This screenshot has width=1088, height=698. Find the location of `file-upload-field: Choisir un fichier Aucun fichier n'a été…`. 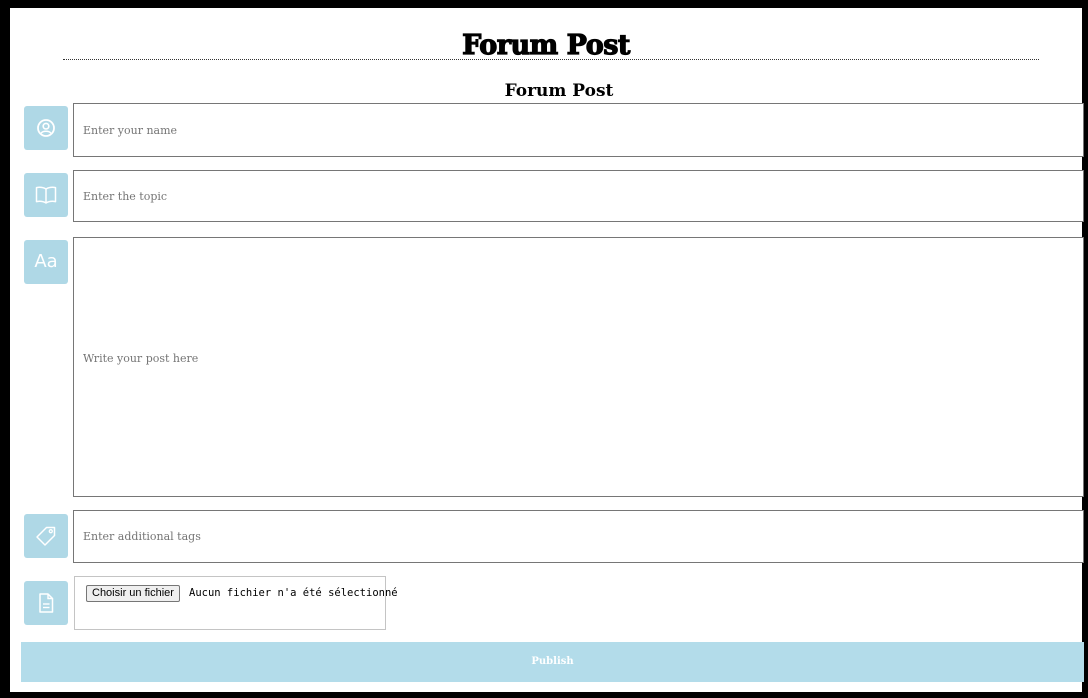

file-upload-field: Choisir un fichier Aucun fichier n'a été… is located at coordinates (236, 603).